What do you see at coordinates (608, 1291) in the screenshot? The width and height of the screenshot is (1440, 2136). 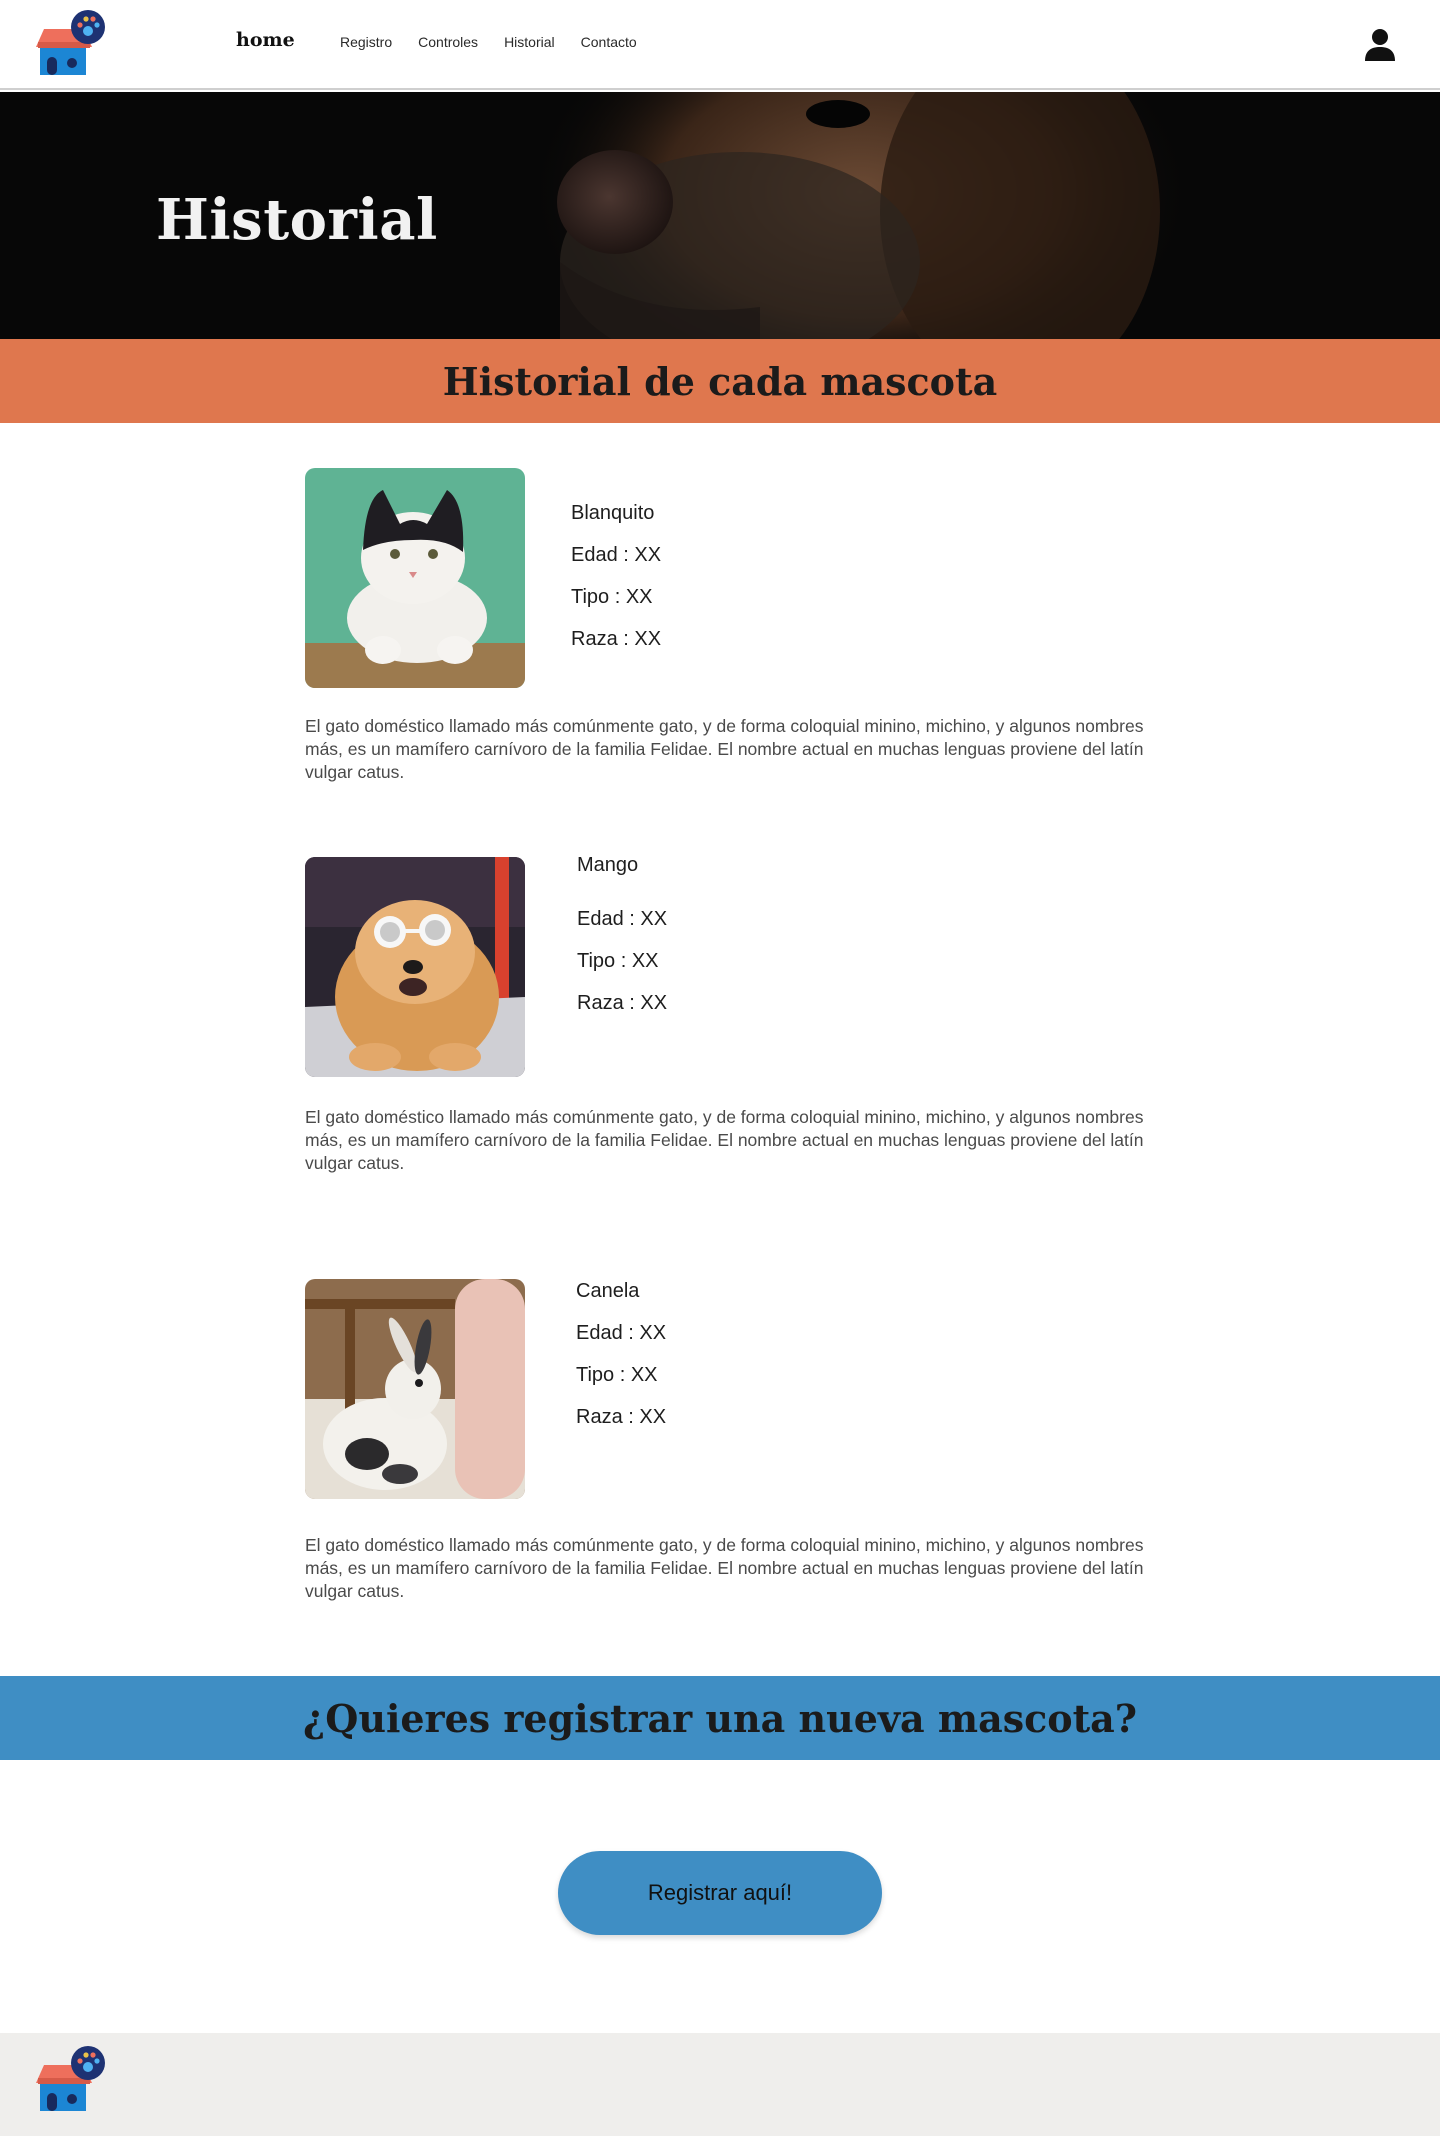 I see `pet-name: Canela` at bounding box center [608, 1291].